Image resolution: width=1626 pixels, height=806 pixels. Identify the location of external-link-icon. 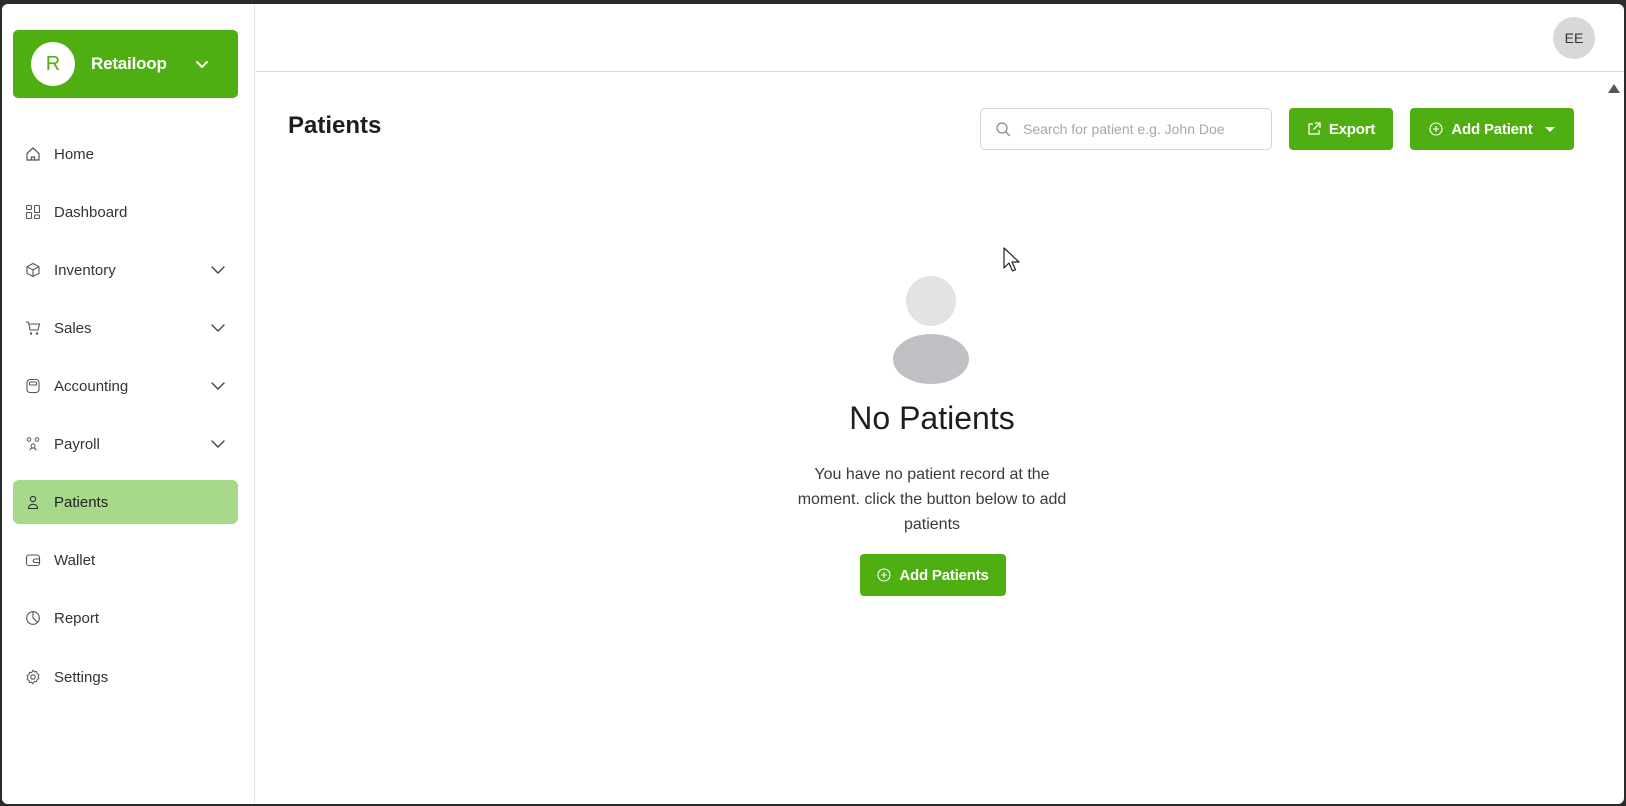
(1314, 128).